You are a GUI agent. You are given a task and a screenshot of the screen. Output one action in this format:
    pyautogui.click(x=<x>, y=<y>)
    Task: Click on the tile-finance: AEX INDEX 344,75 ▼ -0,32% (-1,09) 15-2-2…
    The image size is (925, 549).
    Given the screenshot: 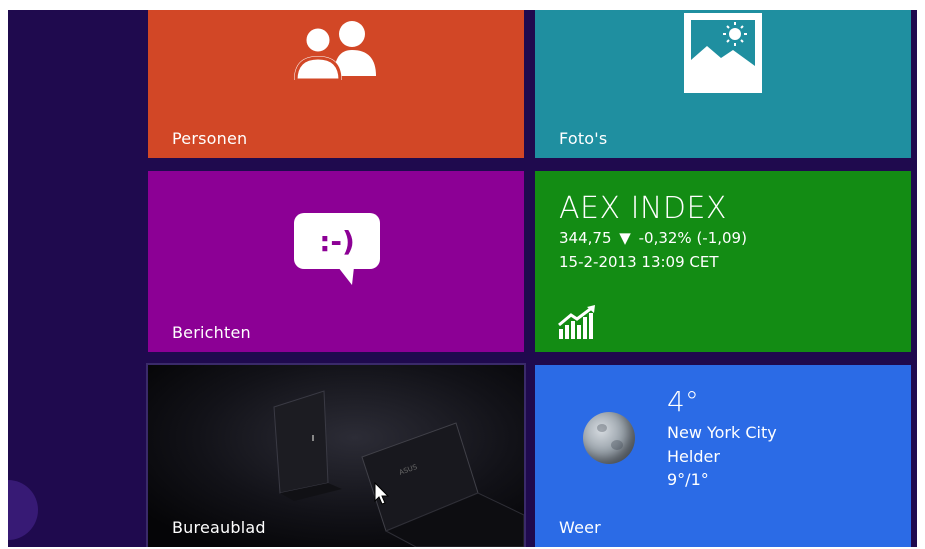 What is the action you would take?
    pyautogui.click(x=723, y=261)
    